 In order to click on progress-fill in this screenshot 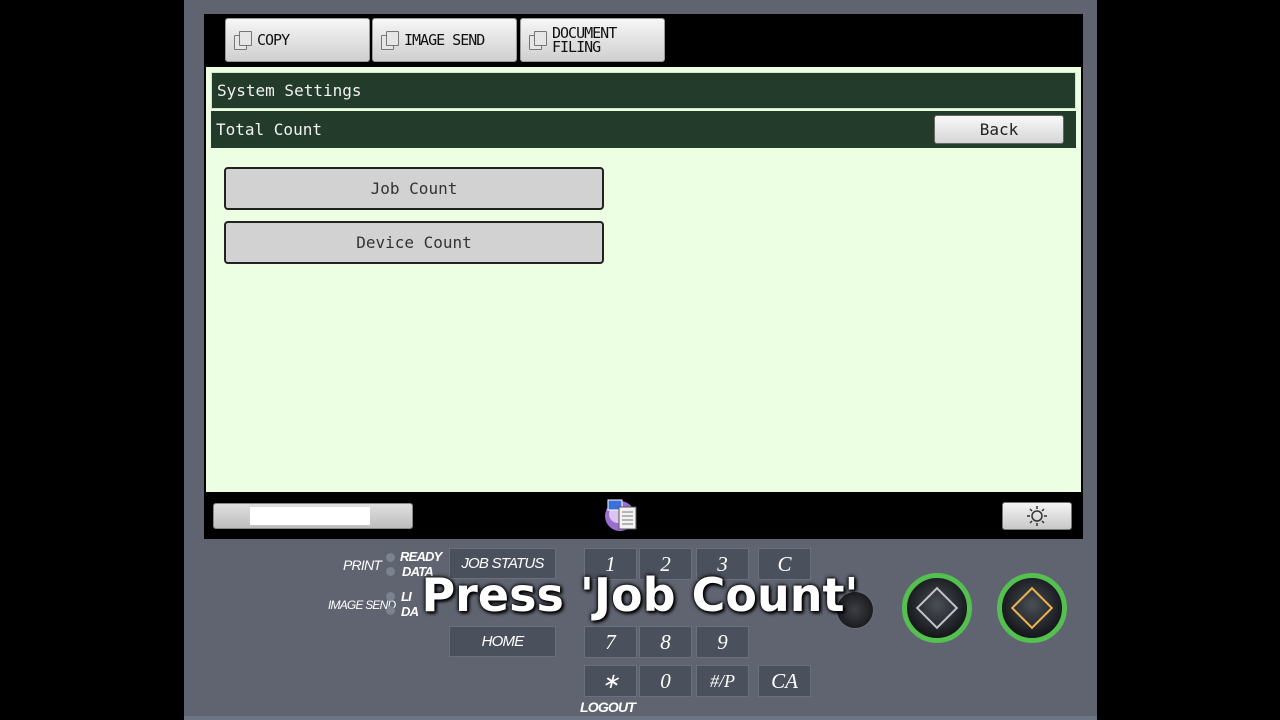, I will do `click(310, 516)`.